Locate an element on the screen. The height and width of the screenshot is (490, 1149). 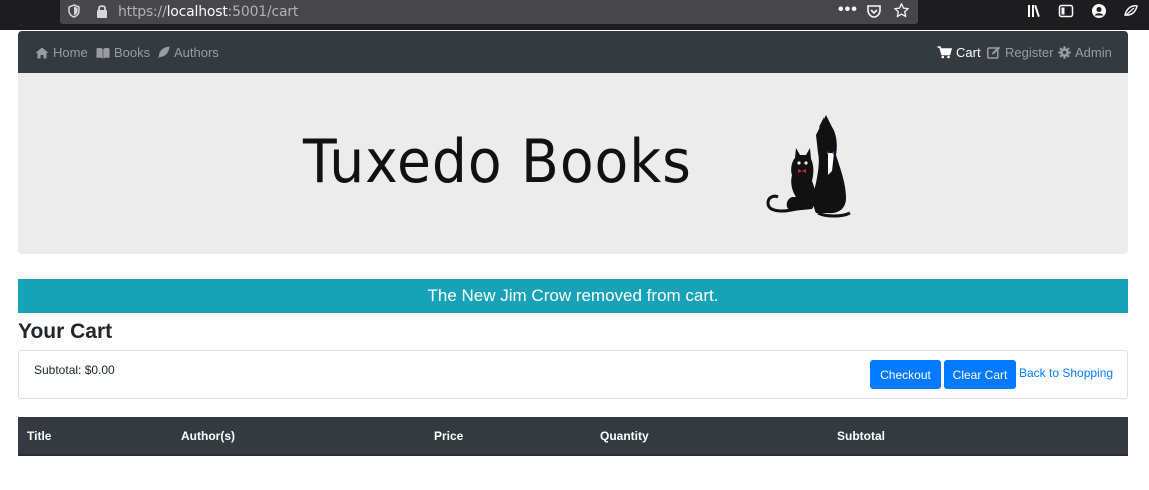
nav-books: Books is located at coordinates (123, 52).